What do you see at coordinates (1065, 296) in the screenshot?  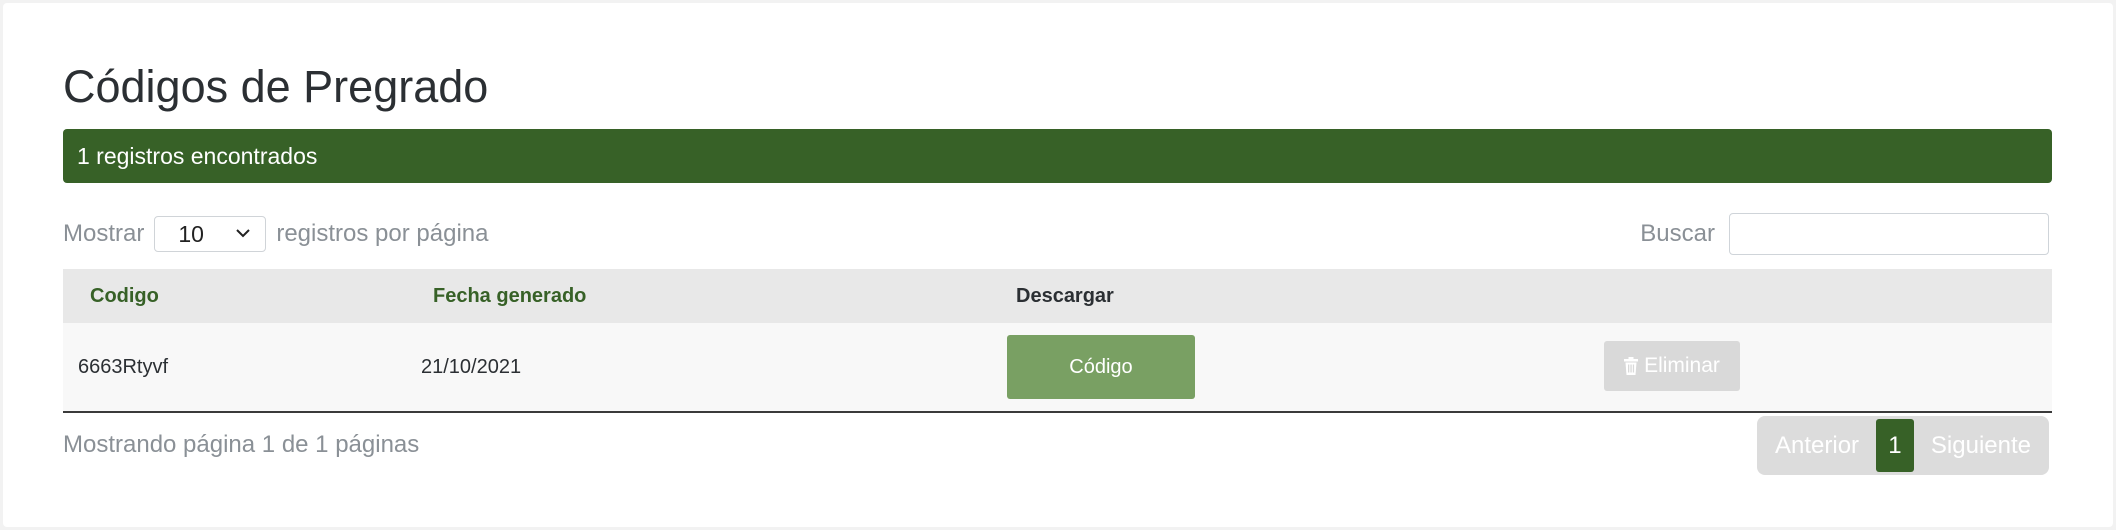 I see `column-header-descargar: Descargar` at bounding box center [1065, 296].